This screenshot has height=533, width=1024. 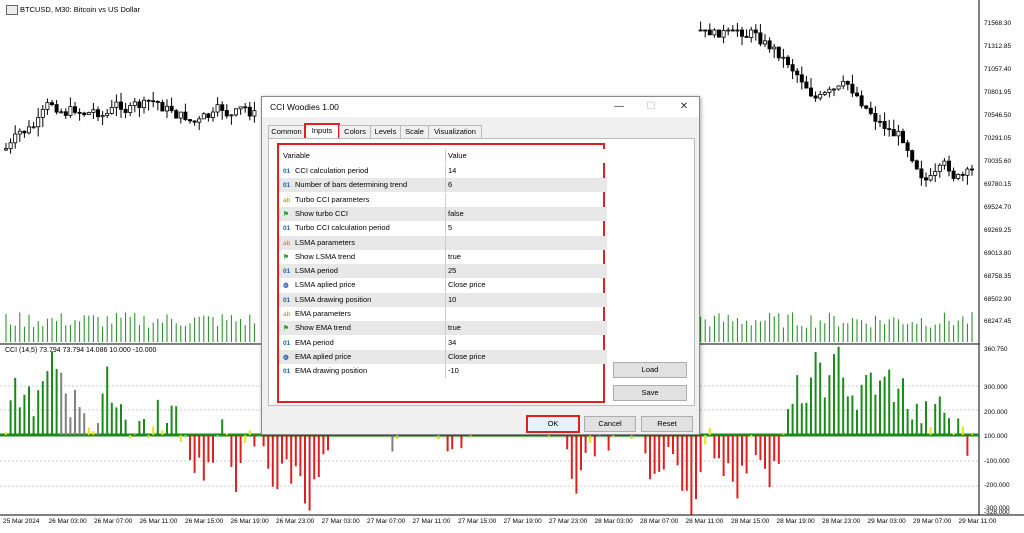 I want to click on param-row: ab Turbo CCI parameters, so click(x=443, y=199).